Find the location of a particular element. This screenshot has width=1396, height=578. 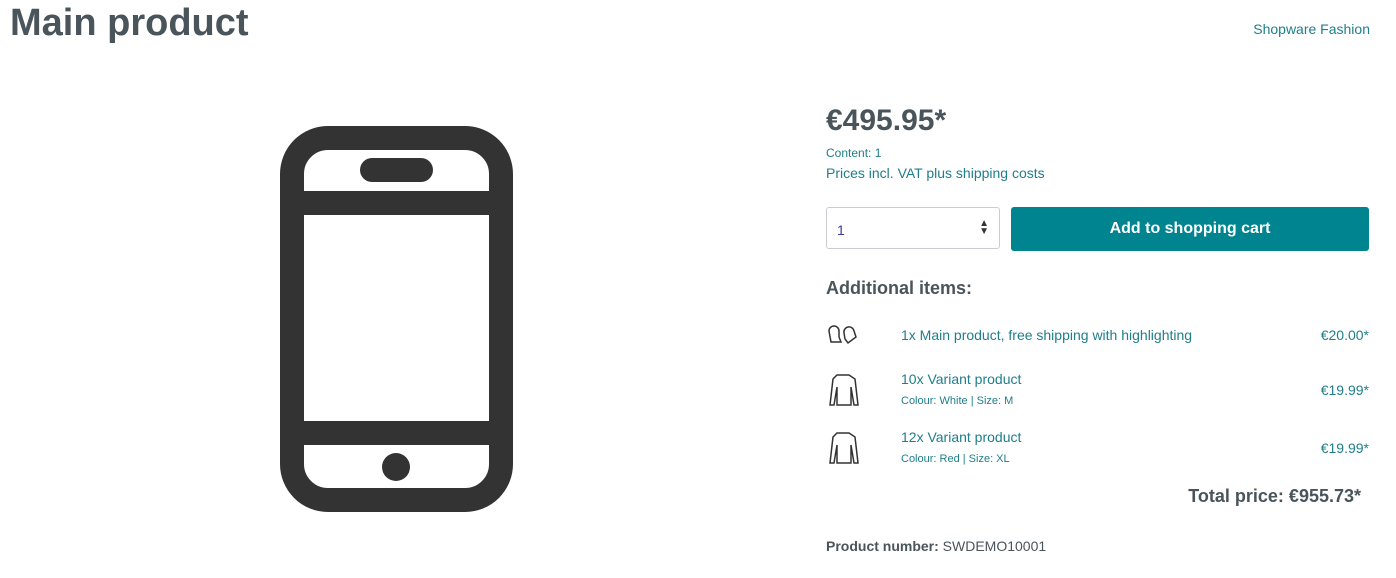

item-name: 10x Variant product is located at coordinates (961, 379).